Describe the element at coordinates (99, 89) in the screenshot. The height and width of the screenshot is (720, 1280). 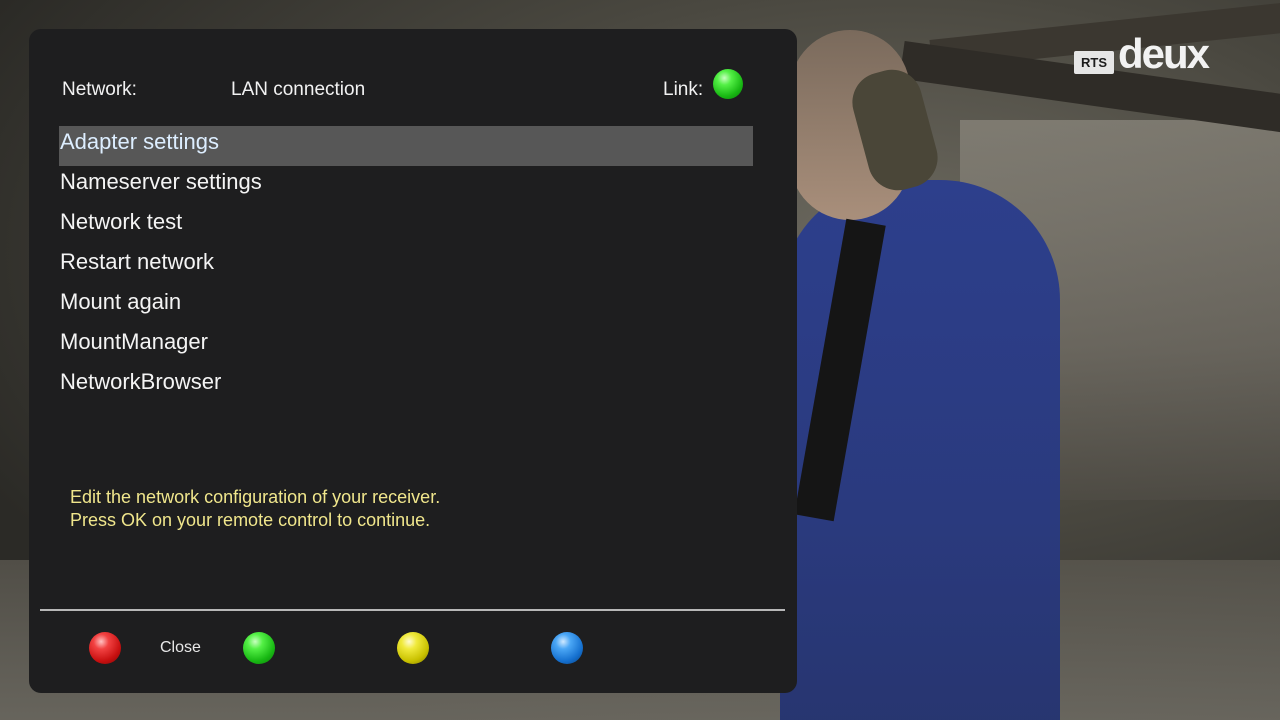
I see `network-label: Network:` at that location.